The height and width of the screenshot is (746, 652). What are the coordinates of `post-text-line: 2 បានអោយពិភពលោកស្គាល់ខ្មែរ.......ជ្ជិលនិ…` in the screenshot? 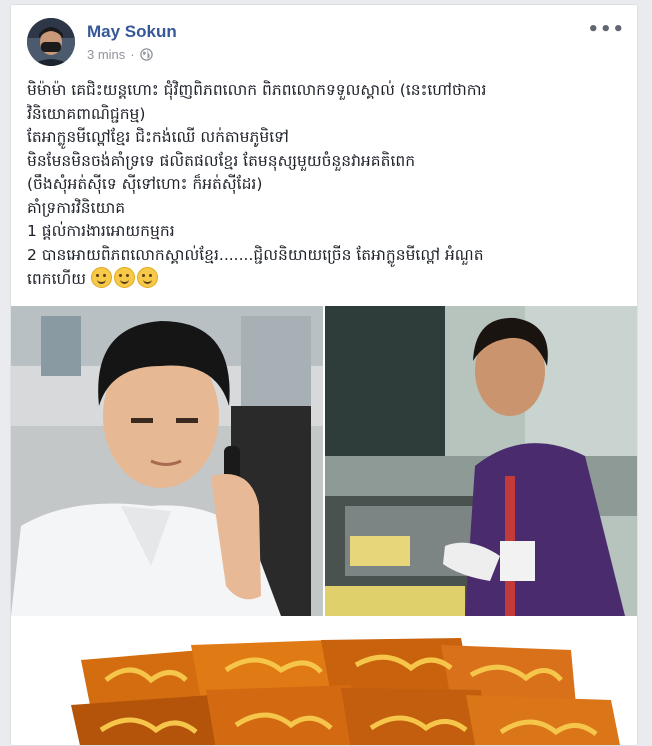 It's located at (255, 254).